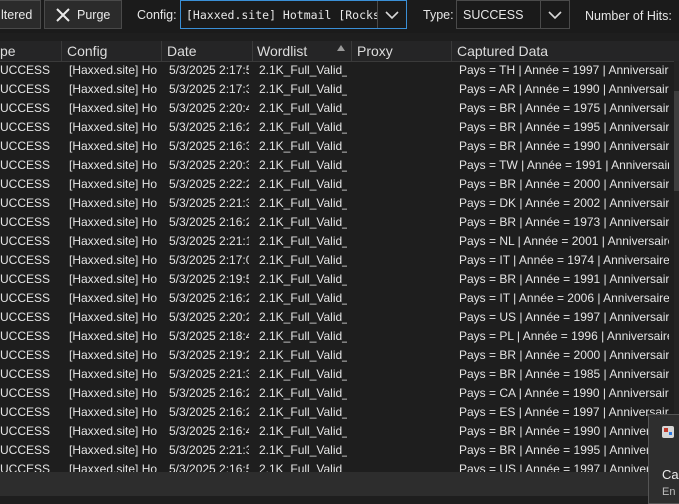 The height and width of the screenshot is (504, 679). What do you see at coordinates (209, 317) in the screenshot?
I see `cell-date: 5/3/2025 2:20:2` at bounding box center [209, 317].